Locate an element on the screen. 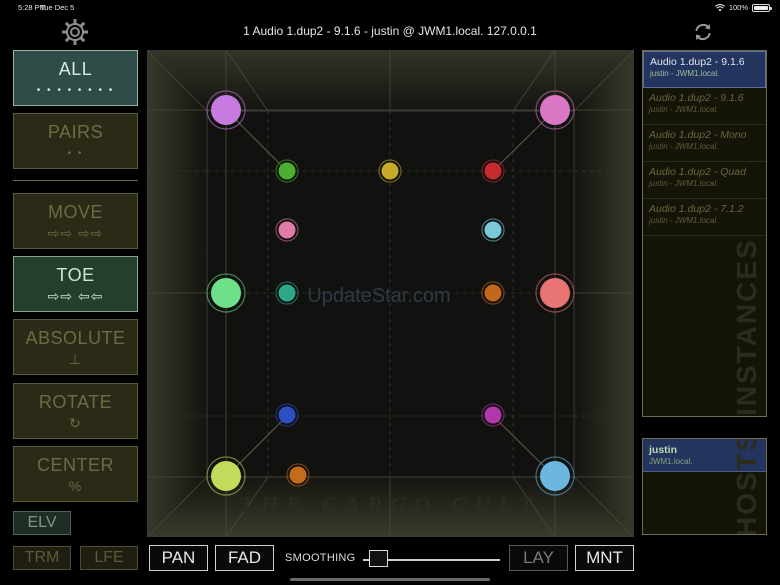  instance-row: Audio 1.dup2 - 7.1.2 justin - JWM1.local. is located at coordinates (704, 217).